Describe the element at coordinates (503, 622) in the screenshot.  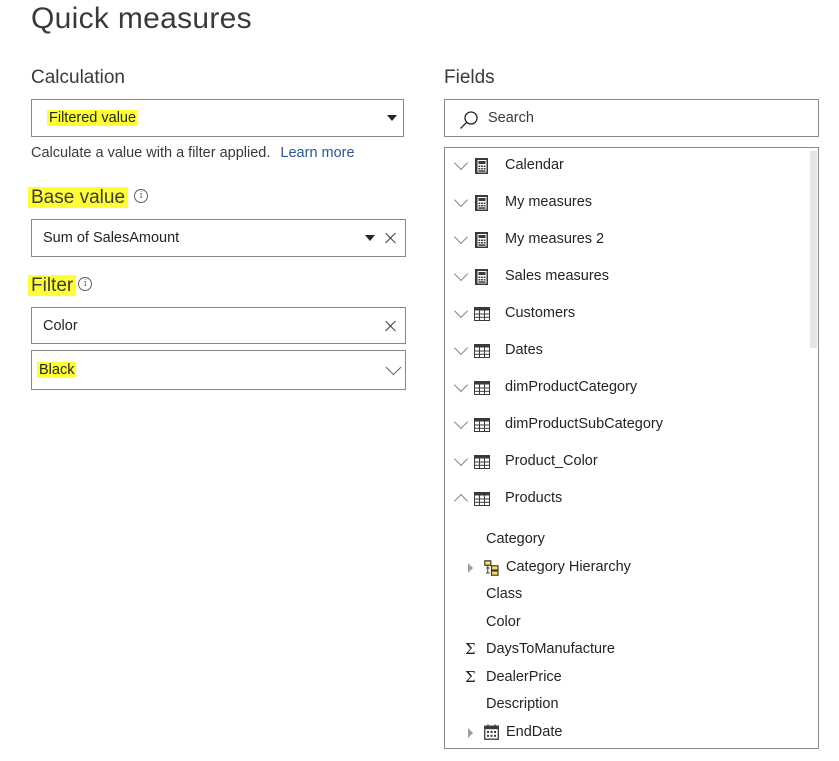
I see `field-name: Color` at that location.